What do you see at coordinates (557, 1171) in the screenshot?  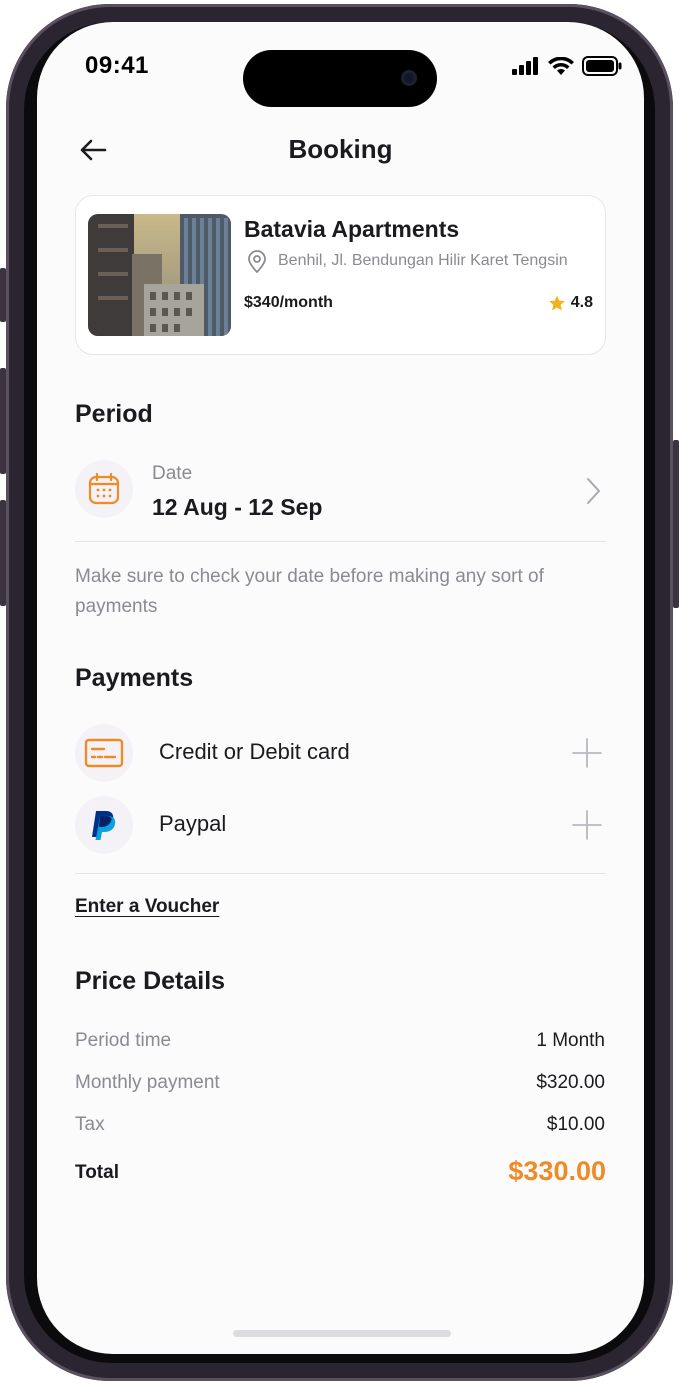 I see `total-value: $330.00` at bounding box center [557, 1171].